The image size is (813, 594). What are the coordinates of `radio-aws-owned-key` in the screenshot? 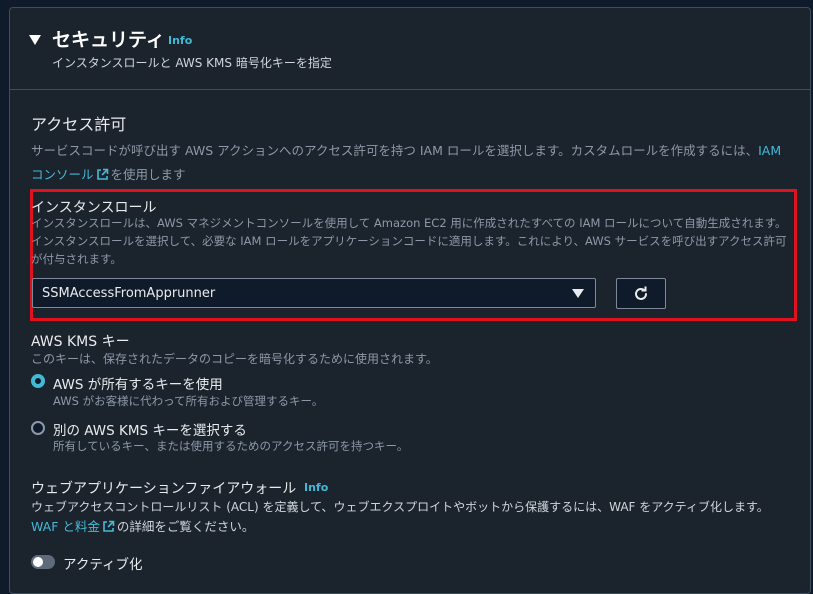 It's located at (38, 381).